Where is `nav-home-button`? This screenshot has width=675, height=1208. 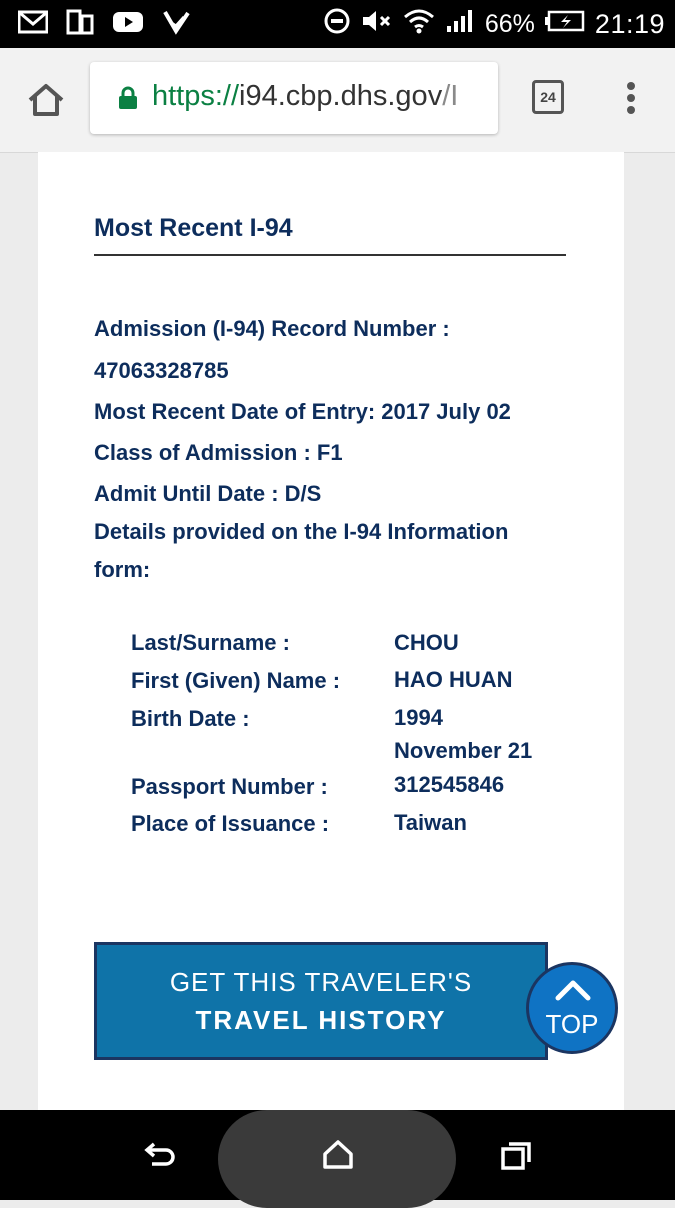
nav-home-button is located at coordinates (338, 1156).